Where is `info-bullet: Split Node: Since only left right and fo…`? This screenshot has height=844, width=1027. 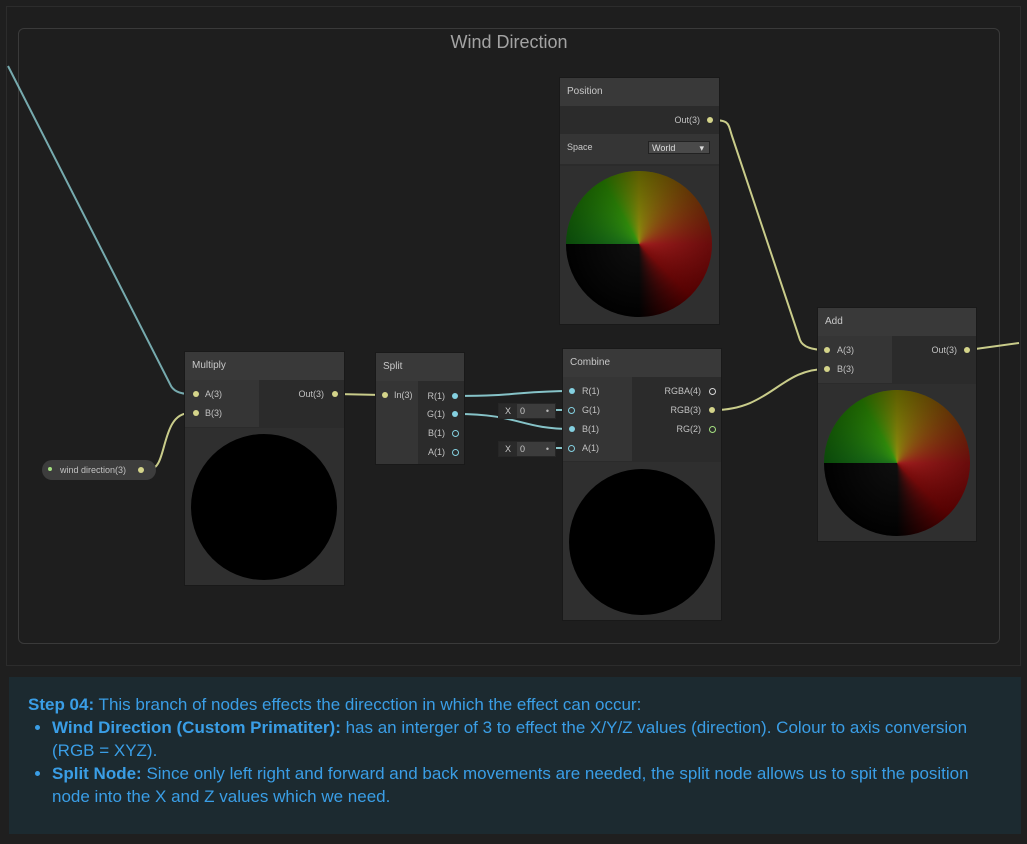
info-bullet: Split Node: Since only left right and fo… is located at coordinates (527, 785).